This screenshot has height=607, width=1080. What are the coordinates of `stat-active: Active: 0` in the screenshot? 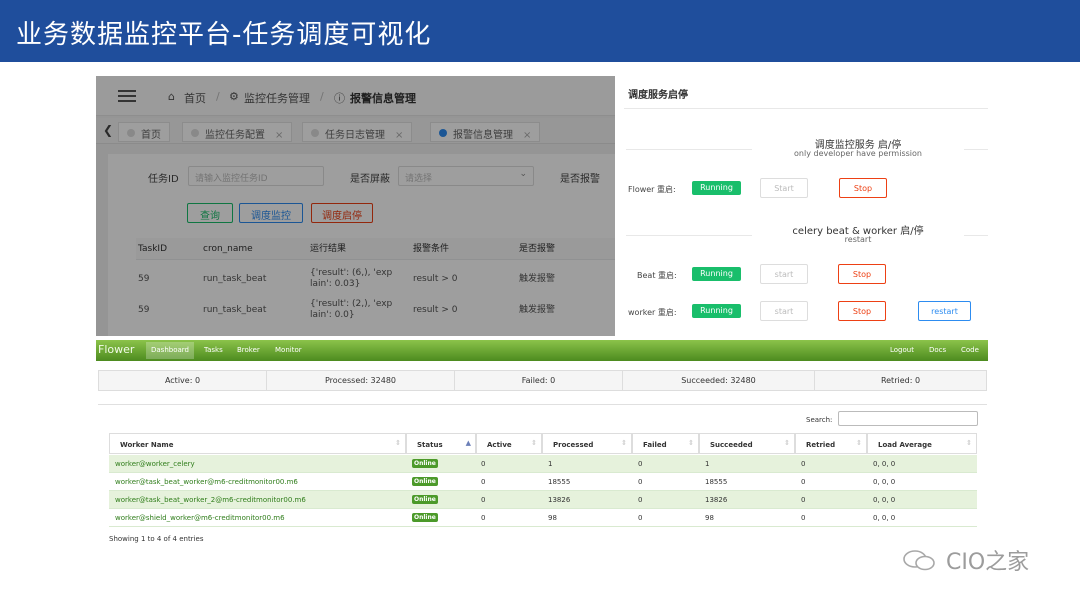 It's located at (183, 380).